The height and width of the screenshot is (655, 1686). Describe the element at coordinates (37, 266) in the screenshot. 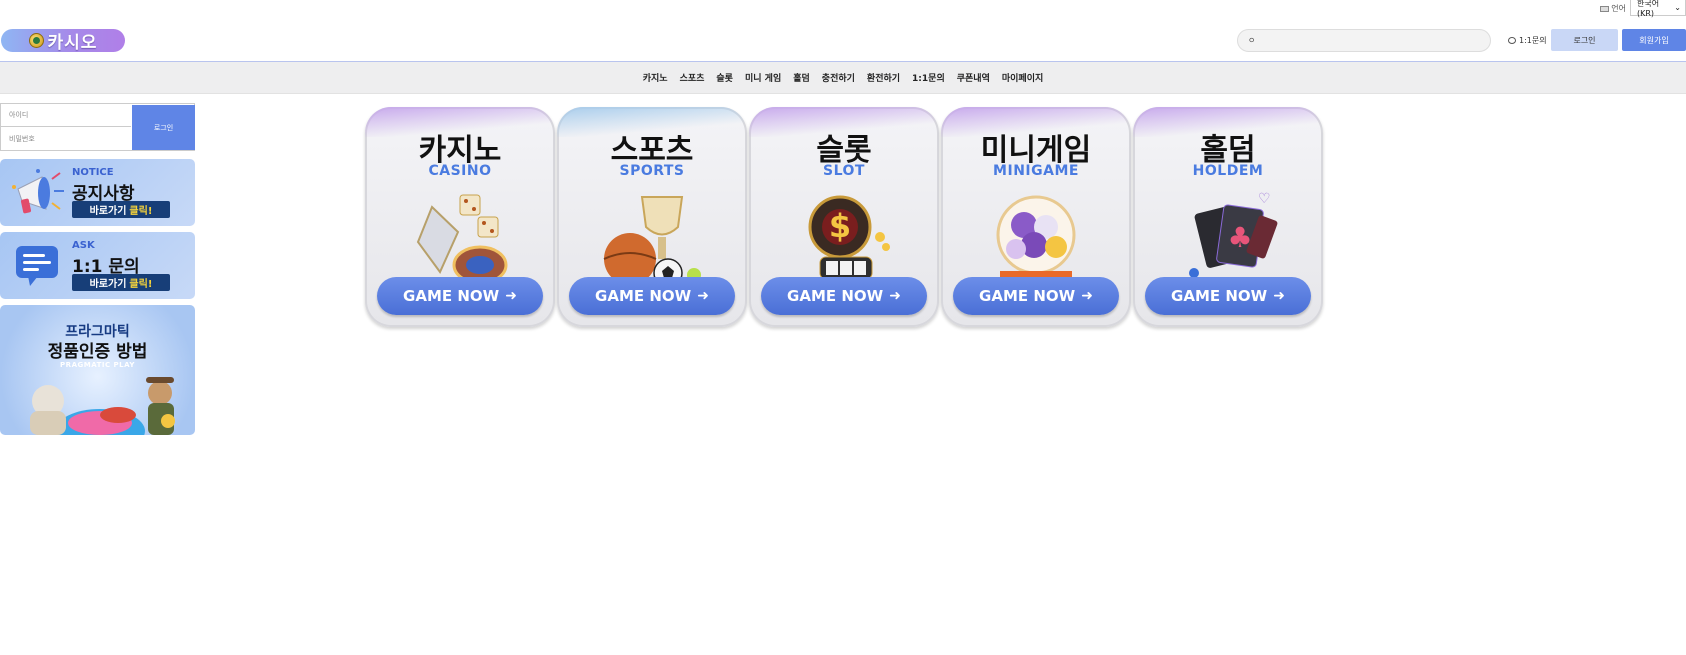

I see `chat-icon` at that location.